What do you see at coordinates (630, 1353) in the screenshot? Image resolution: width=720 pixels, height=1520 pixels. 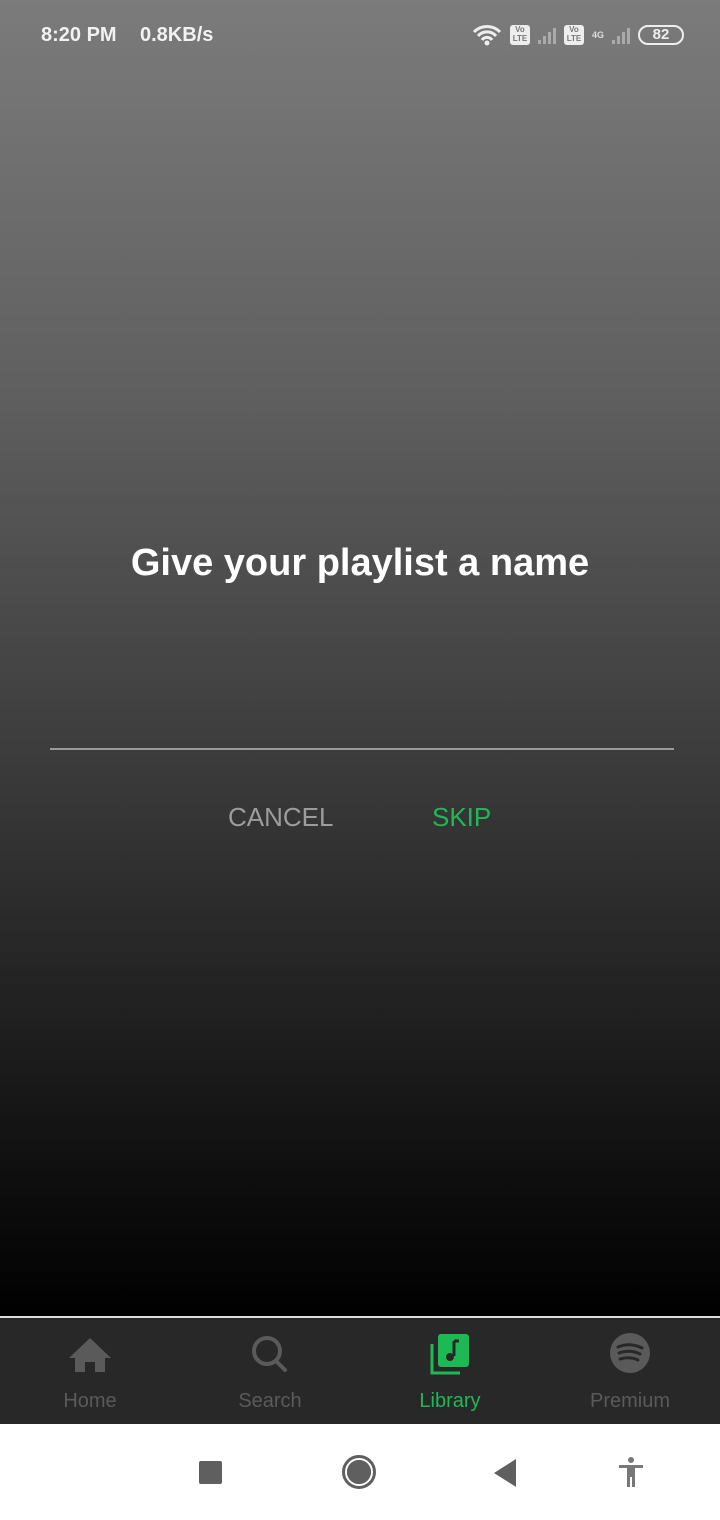 I see `spotify-icon` at bounding box center [630, 1353].